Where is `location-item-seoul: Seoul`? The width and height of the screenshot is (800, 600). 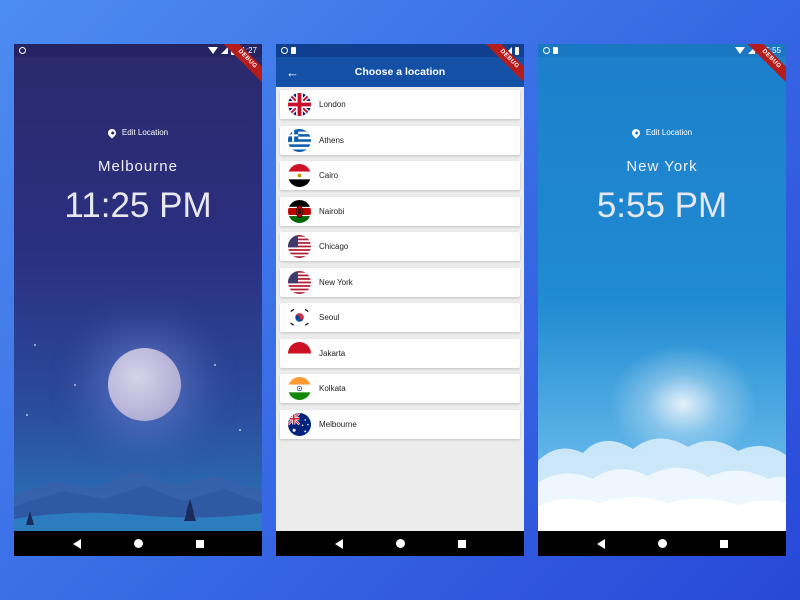 location-item-seoul: Seoul is located at coordinates (400, 317).